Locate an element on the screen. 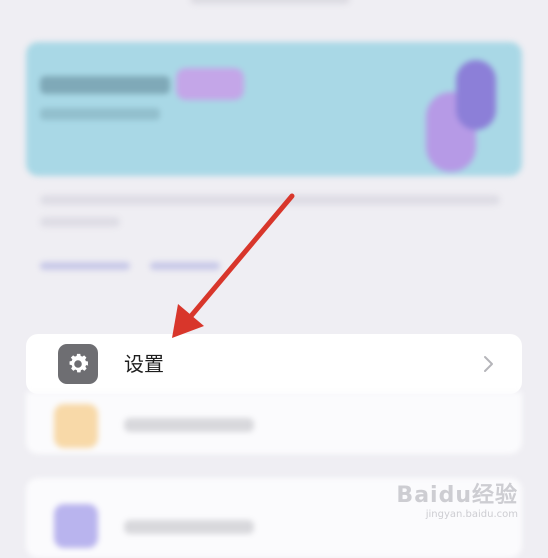  watermark: Baidu经验 jingyan.baidu.com is located at coordinates (457, 498).